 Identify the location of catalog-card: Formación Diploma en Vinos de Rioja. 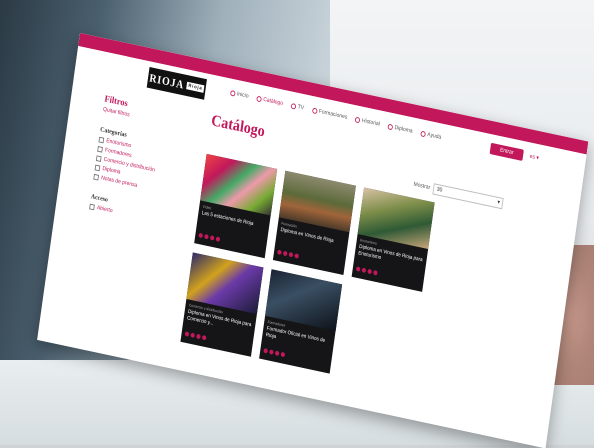
(314, 223).